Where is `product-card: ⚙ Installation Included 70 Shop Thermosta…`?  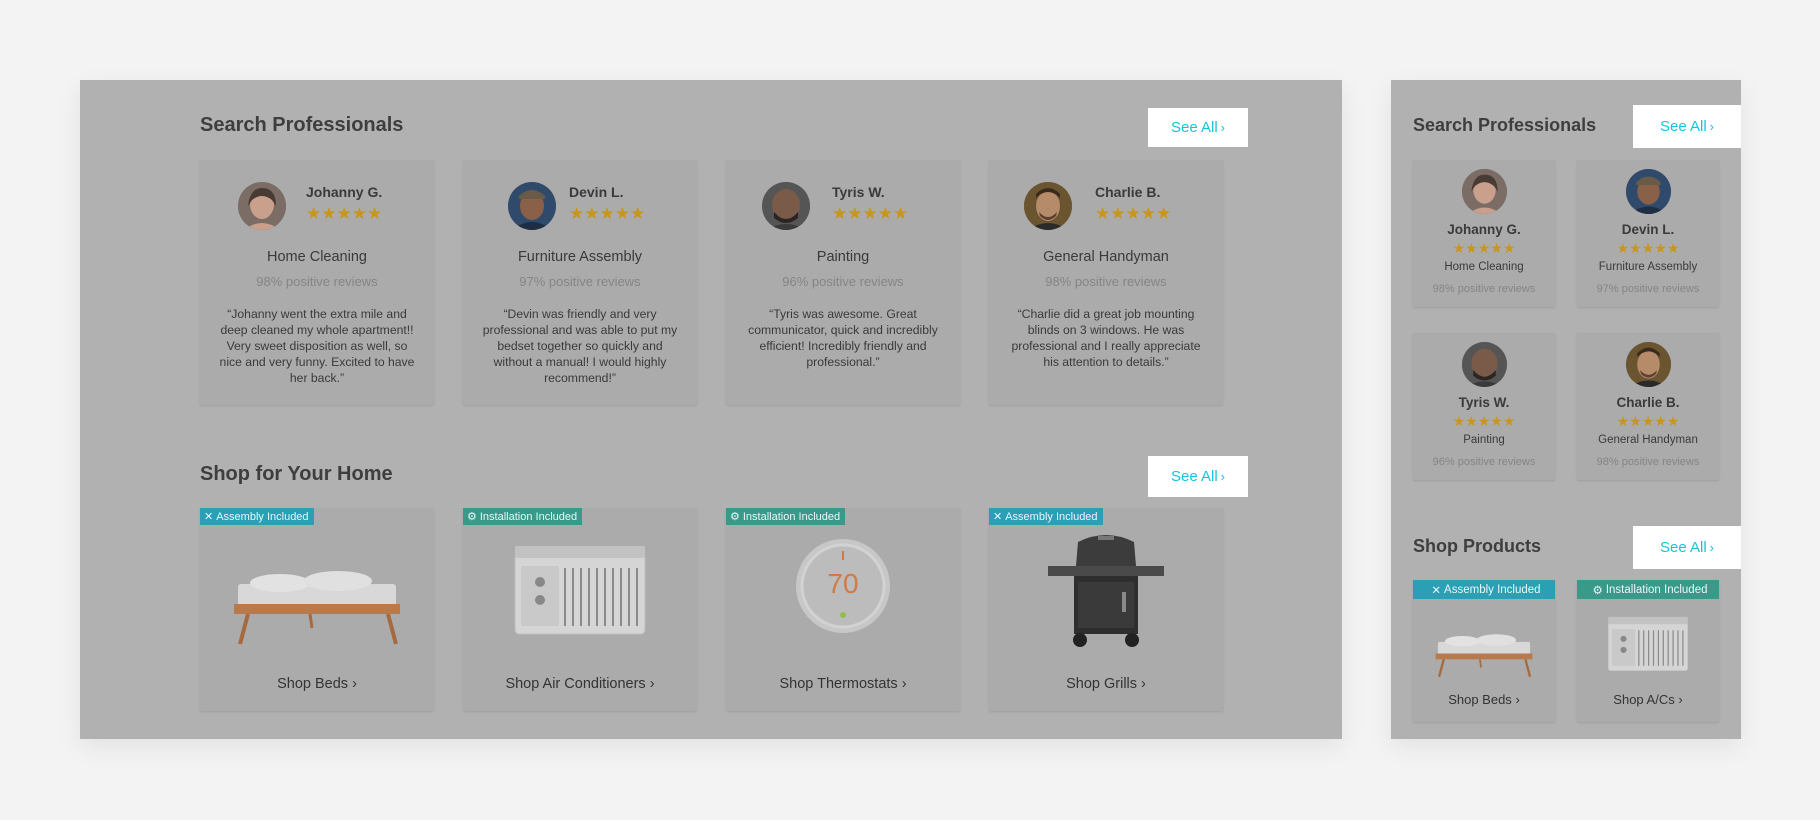 product-card: ⚙ Installation Included 70 Shop Thermosta… is located at coordinates (843, 609).